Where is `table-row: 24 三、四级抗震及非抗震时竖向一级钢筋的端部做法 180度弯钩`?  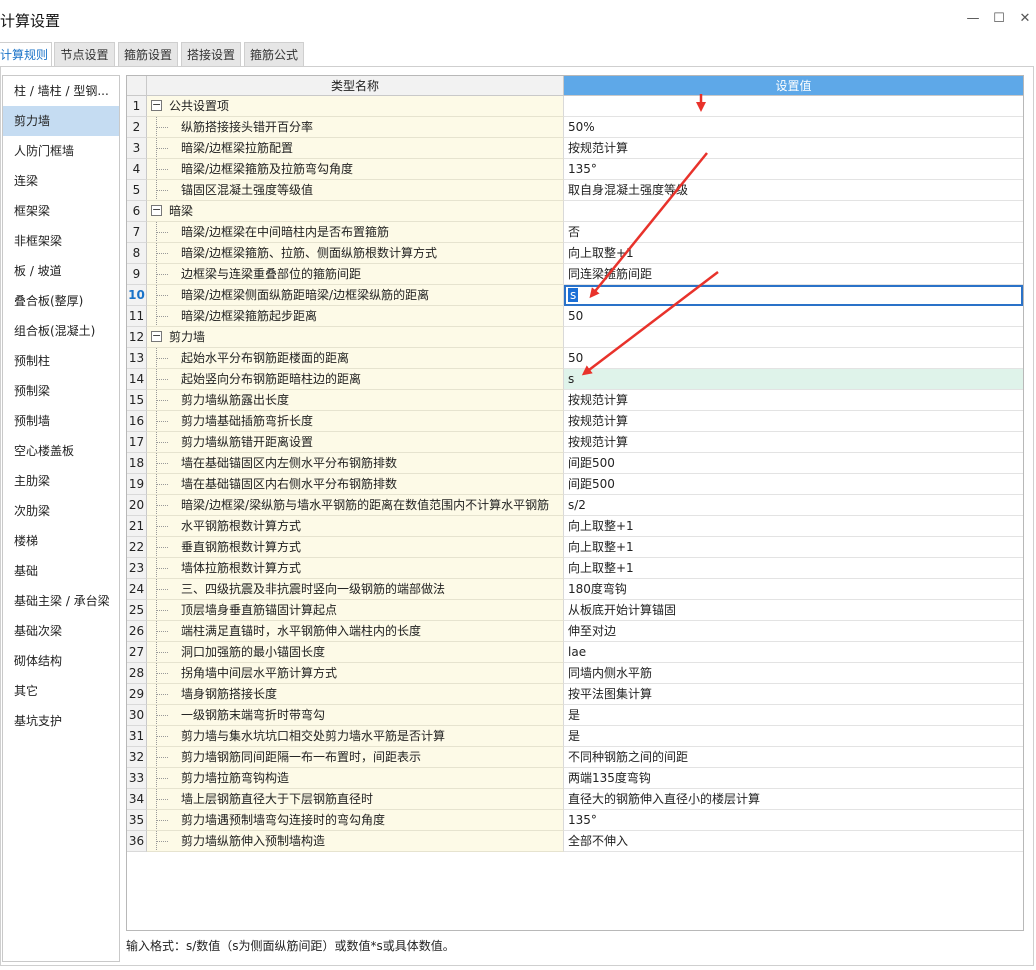
table-row: 24 三、四级抗震及非抗震时竖向一级钢筋的端部做法 180度弯钩 is located at coordinates (575, 589).